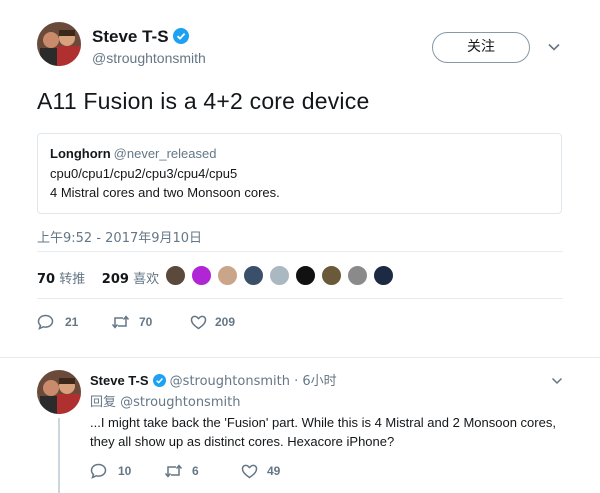 The height and width of the screenshot is (493, 600). I want to click on like-button: 49, so click(264, 471).